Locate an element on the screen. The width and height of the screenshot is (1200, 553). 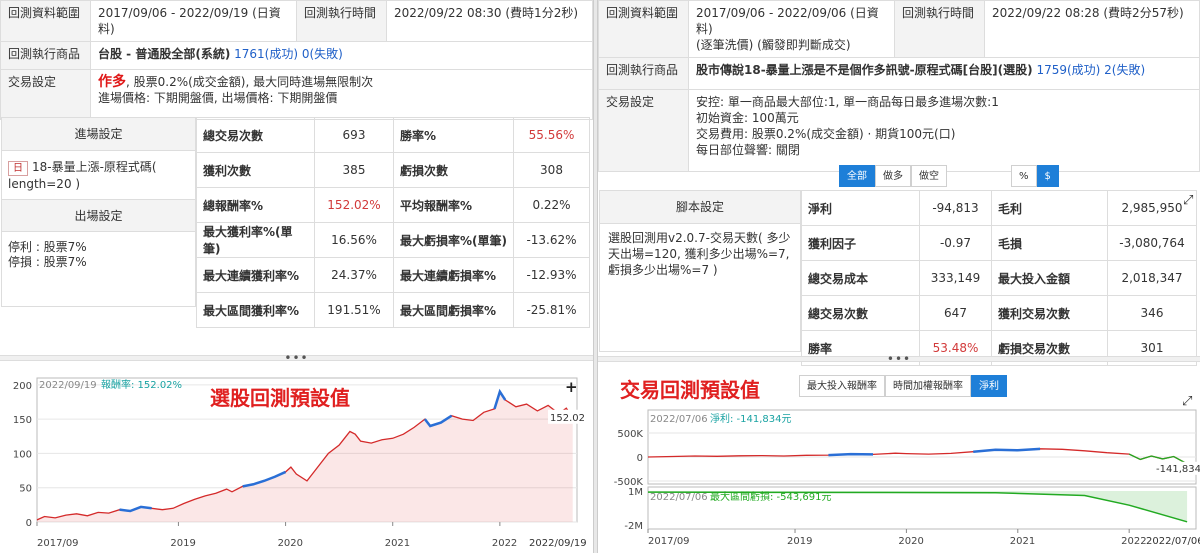
stat-value: 152.02% is located at coordinates (354, 205).